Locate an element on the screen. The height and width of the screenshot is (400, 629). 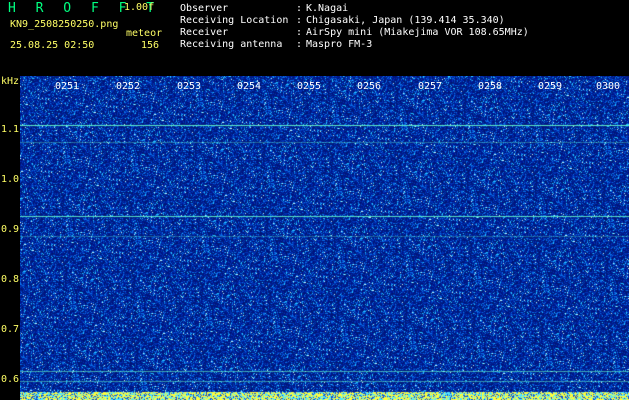
time-tick-label: 0257 is located at coordinates (430, 86).